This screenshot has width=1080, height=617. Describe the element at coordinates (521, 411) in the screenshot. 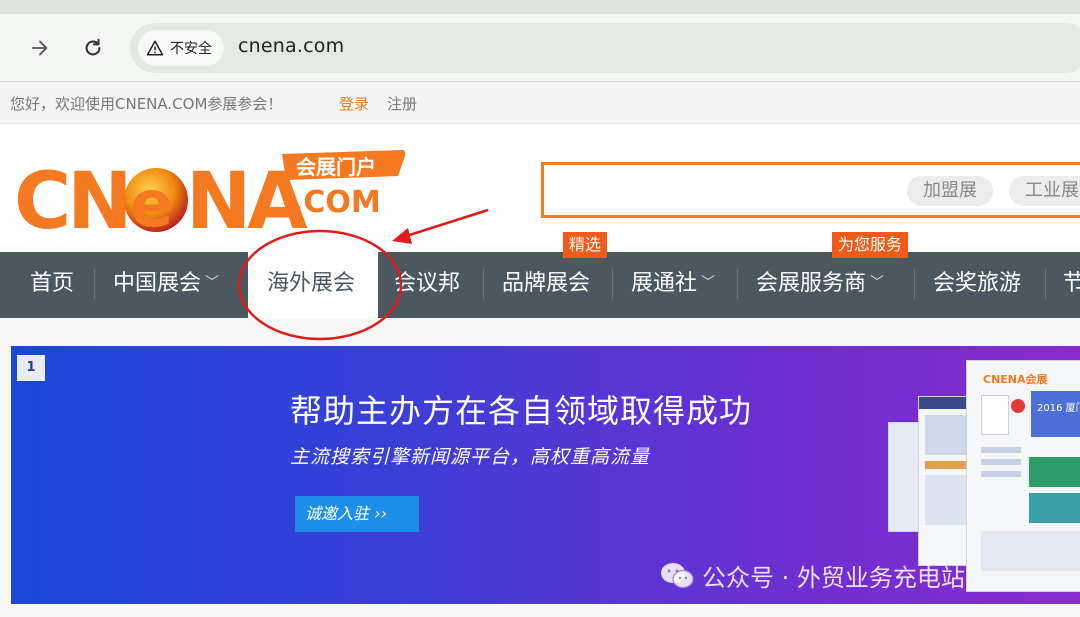

I see `banner-title: 帮助主办方在各自领域取得成功` at that location.